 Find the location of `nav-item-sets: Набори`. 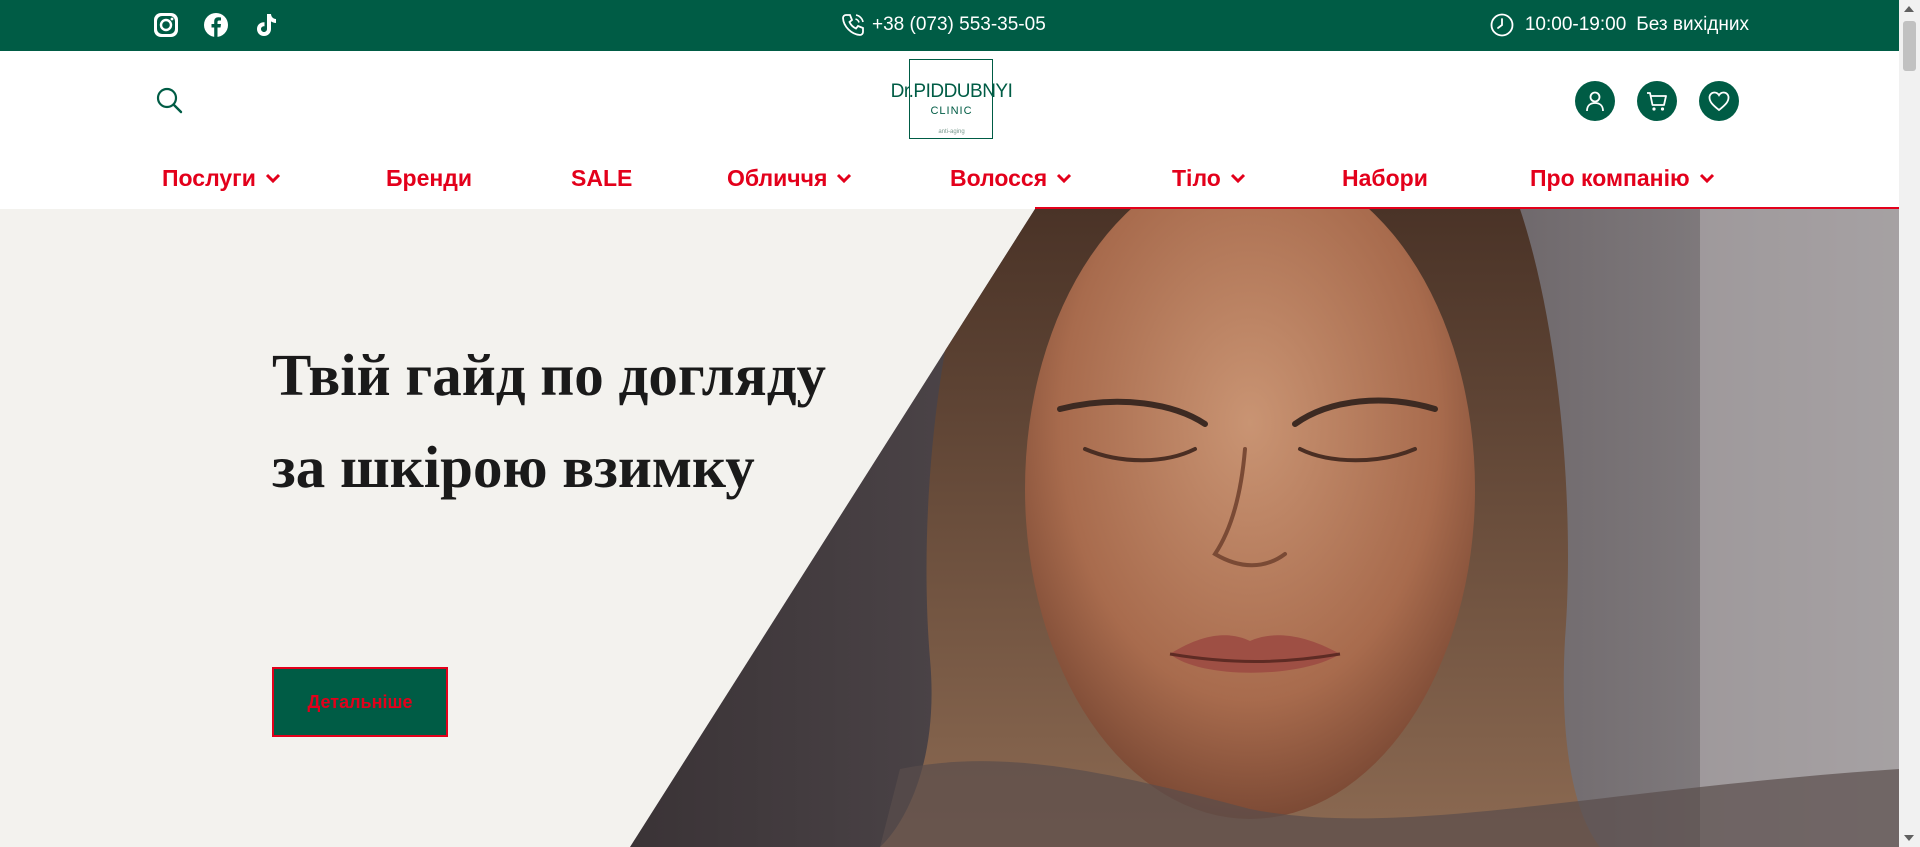

nav-item-sets: Набори is located at coordinates (1385, 178).